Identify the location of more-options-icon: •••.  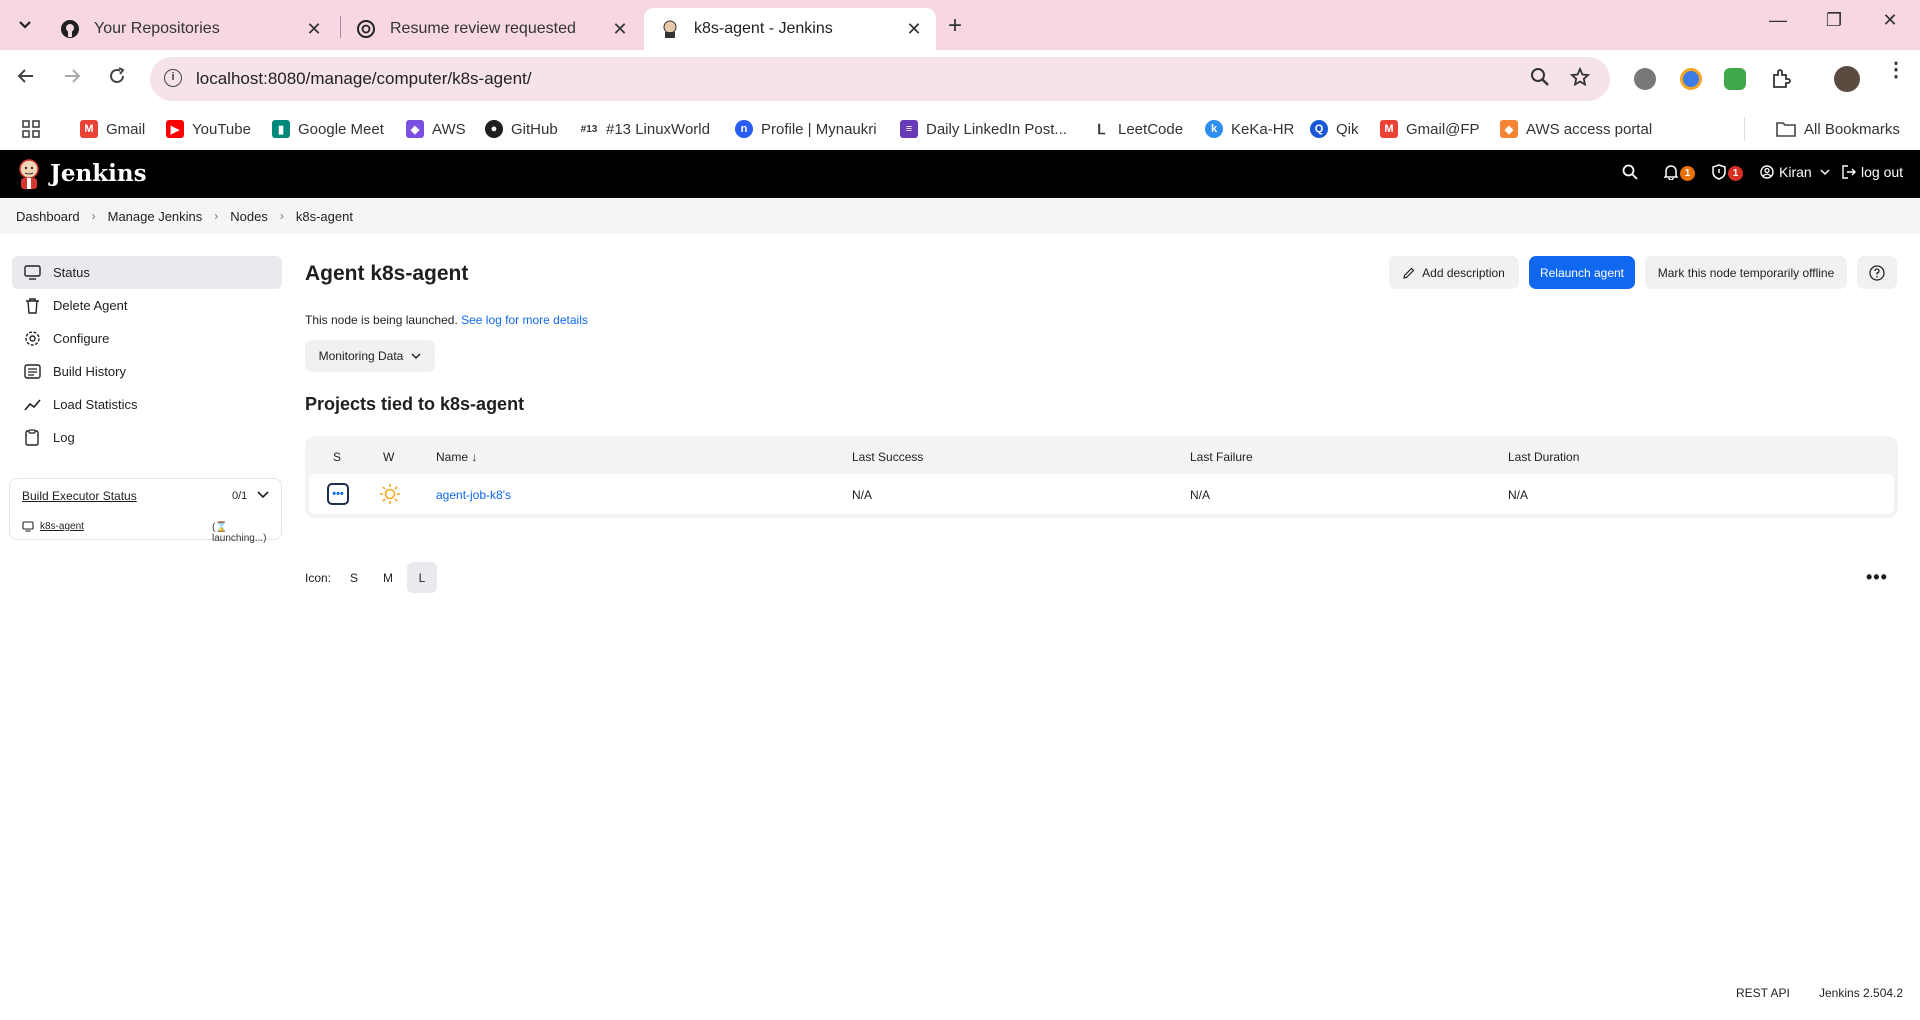
(1877, 577).